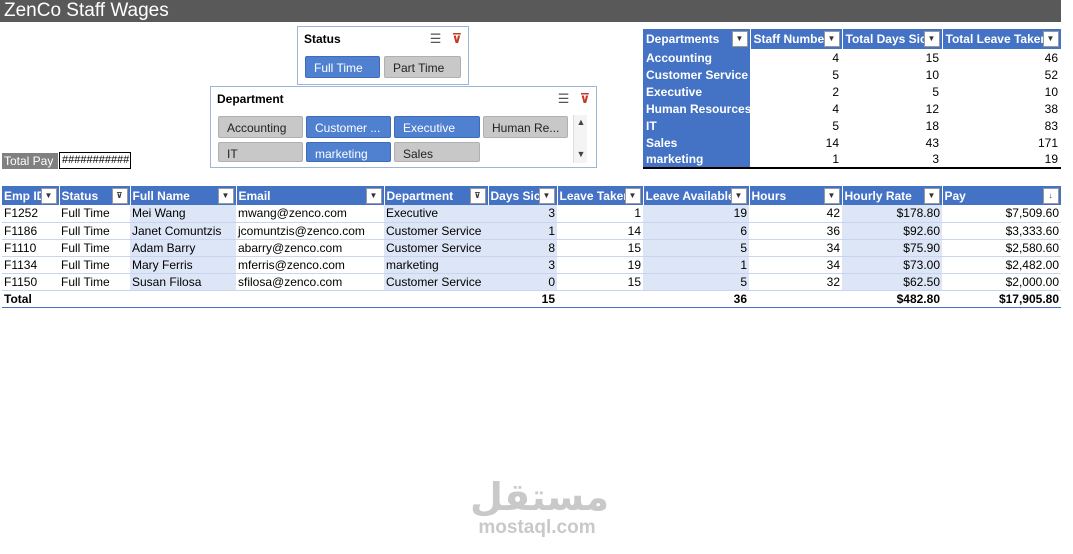  I want to click on pivot-value-cell: 12, so click(892, 108).